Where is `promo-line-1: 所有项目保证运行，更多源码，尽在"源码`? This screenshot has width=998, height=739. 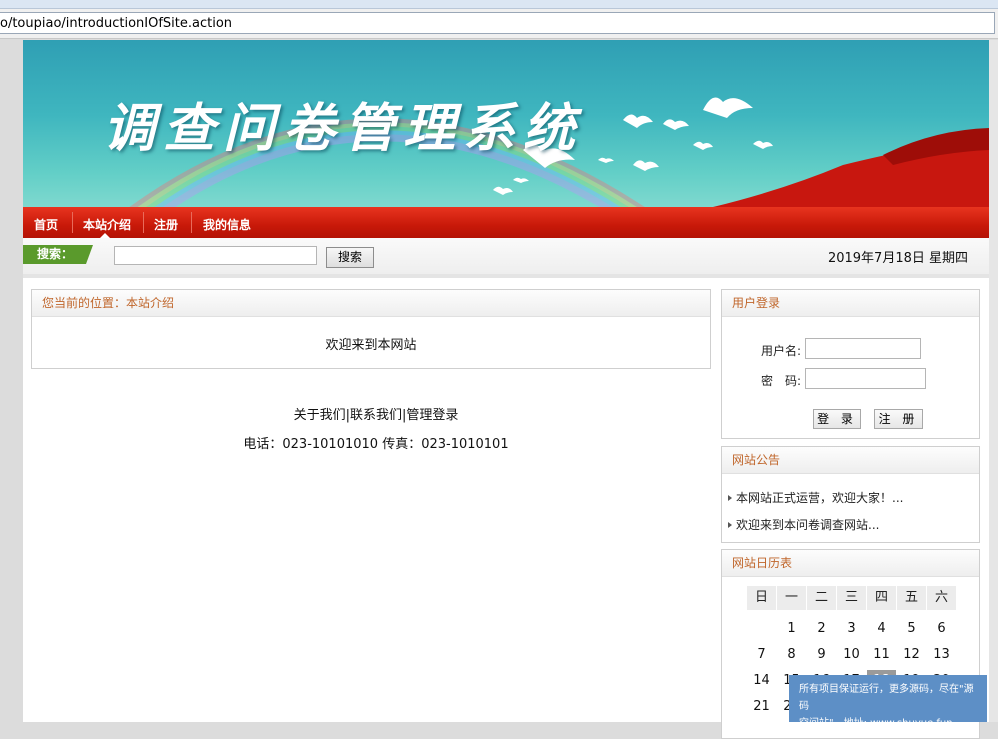 promo-line-1: 所有项目保证运行，更多源码，尽在"源码 is located at coordinates (886, 698).